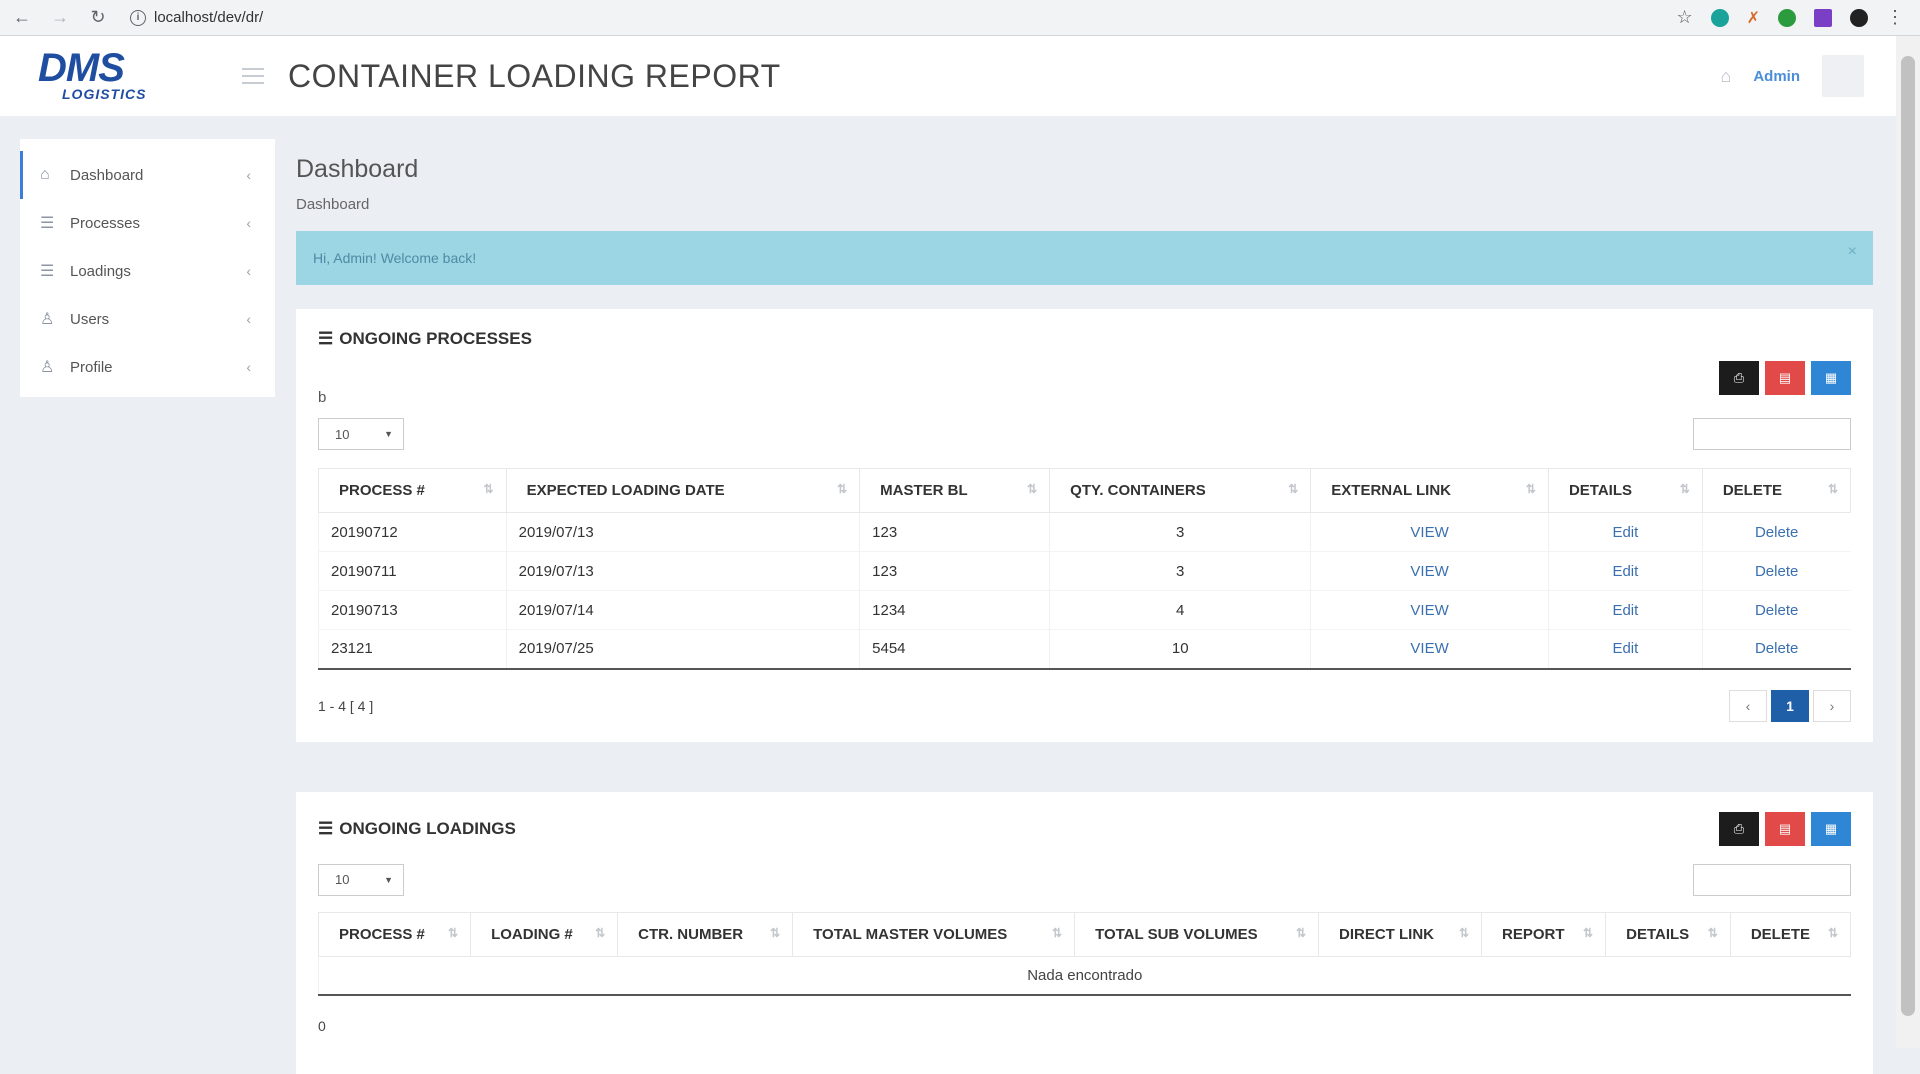  What do you see at coordinates (955, 649) in the screenshot?
I see `master-bl: 5454` at bounding box center [955, 649].